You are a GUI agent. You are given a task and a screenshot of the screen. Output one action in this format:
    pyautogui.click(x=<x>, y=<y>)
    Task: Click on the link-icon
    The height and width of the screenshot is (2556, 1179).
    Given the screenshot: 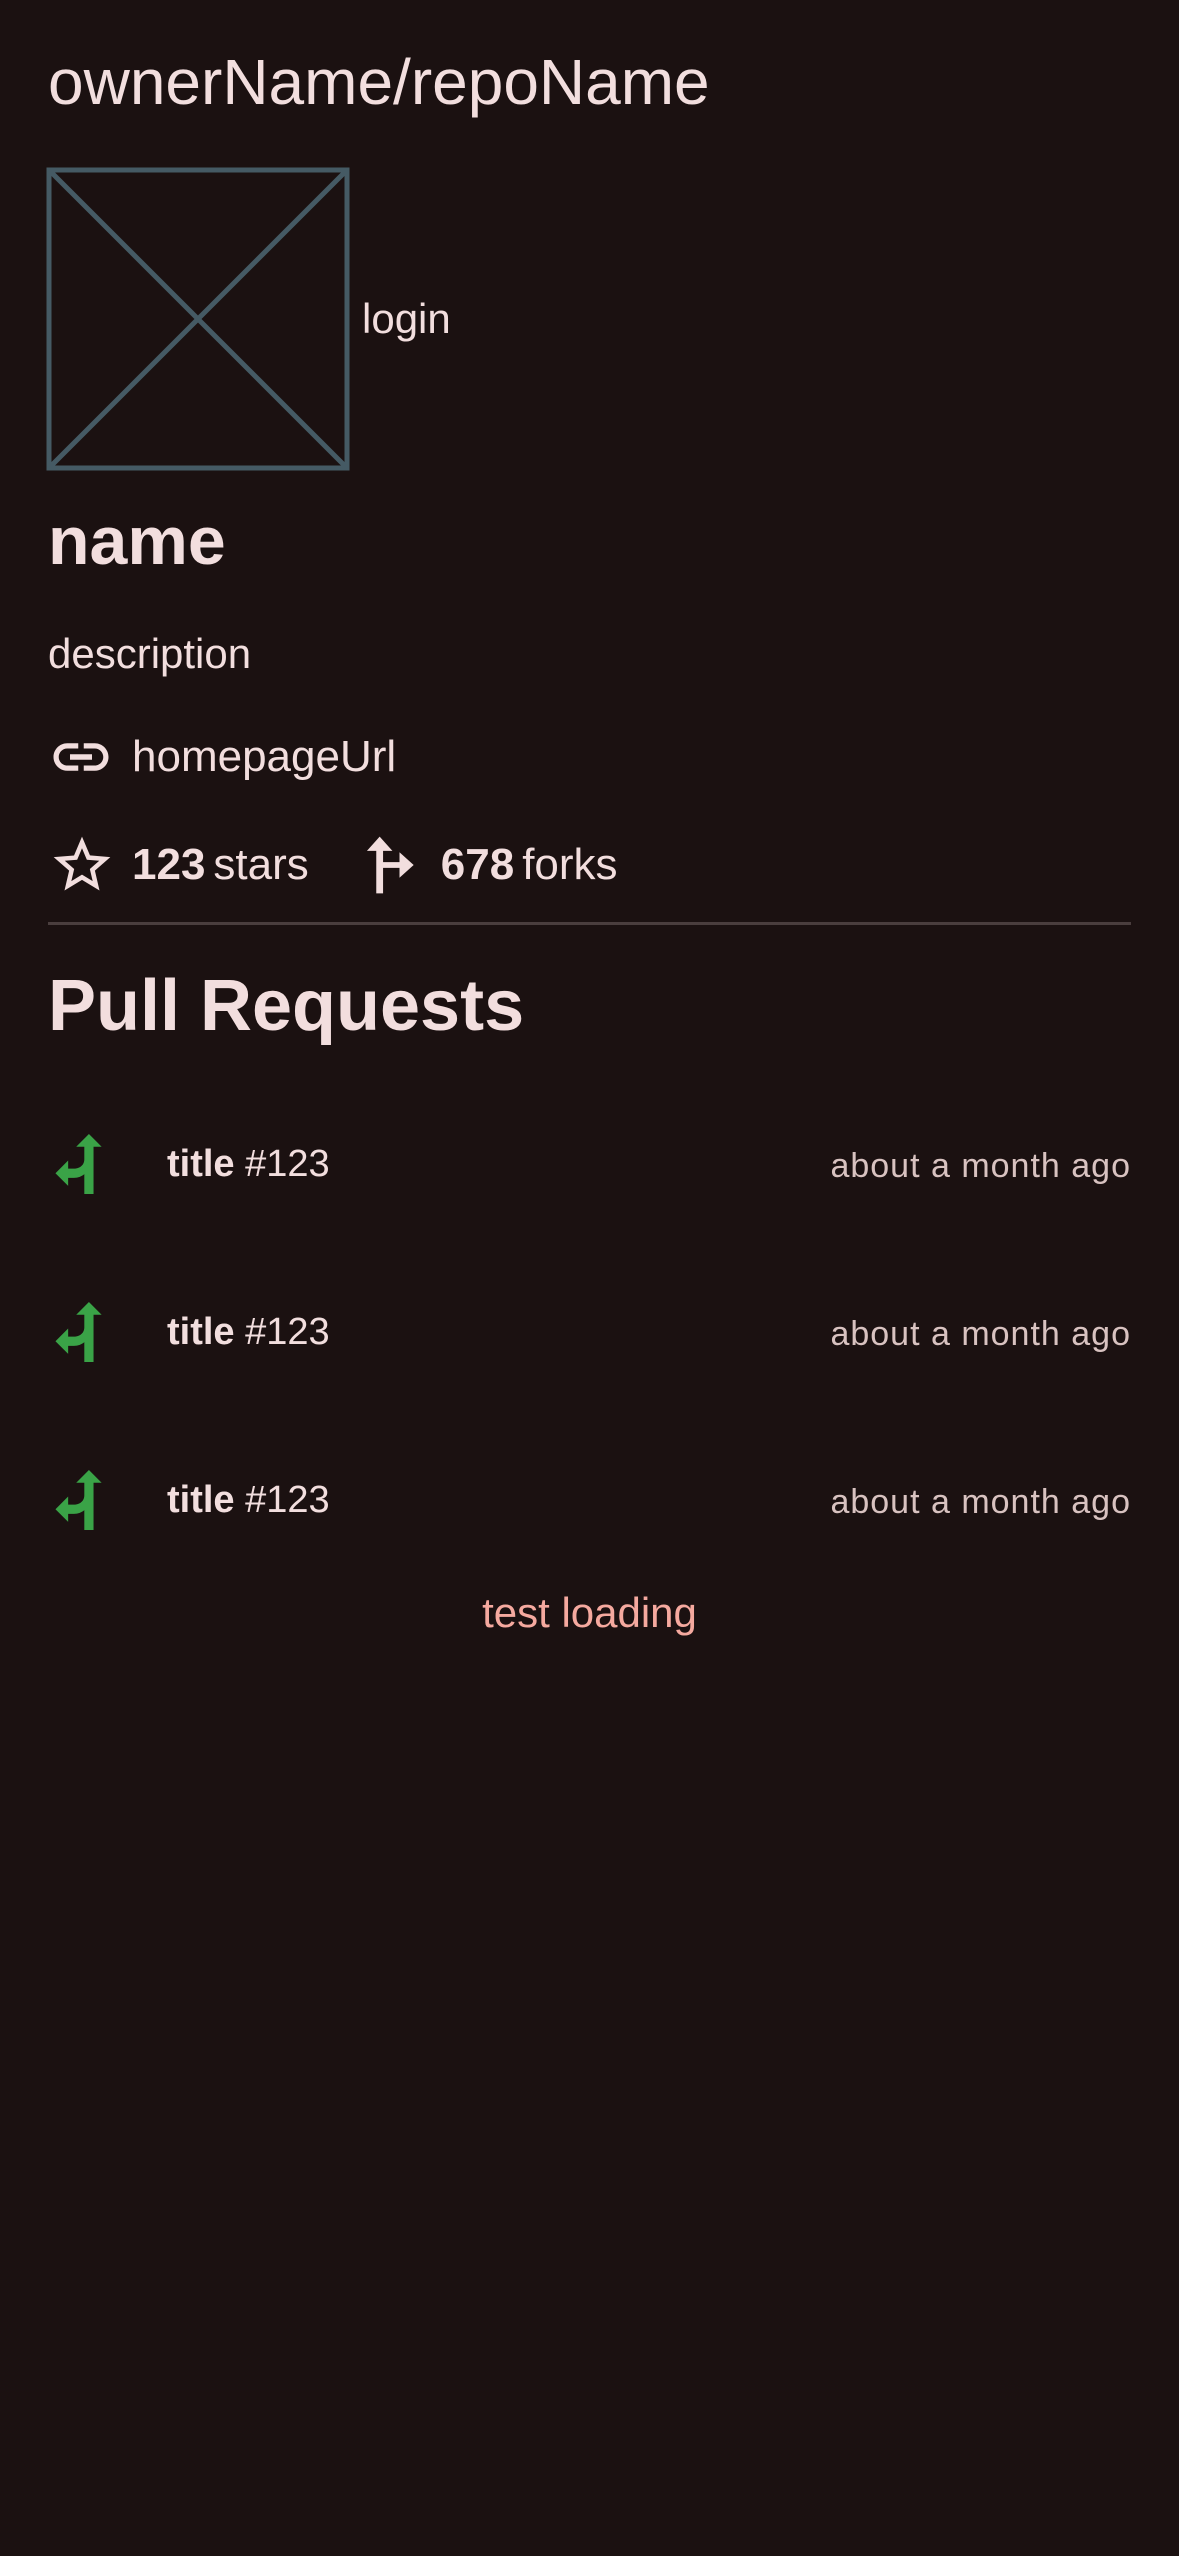 What is the action you would take?
    pyautogui.click(x=81, y=757)
    